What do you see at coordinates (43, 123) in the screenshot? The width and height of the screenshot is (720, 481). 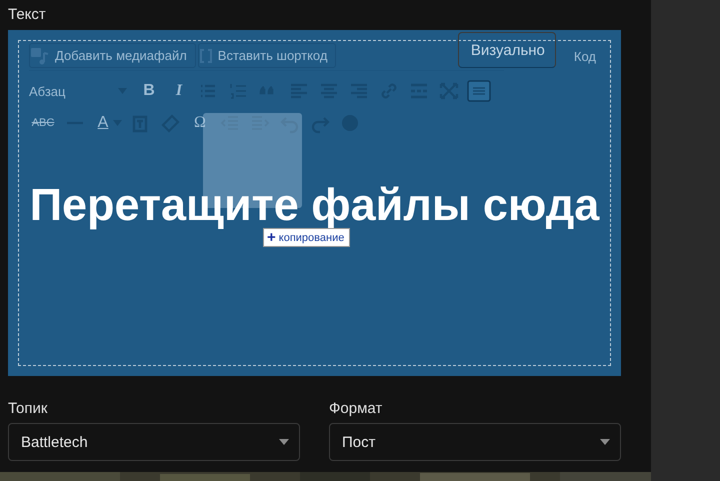 I see `strikethrough-button: ABC` at bounding box center [43, 123].